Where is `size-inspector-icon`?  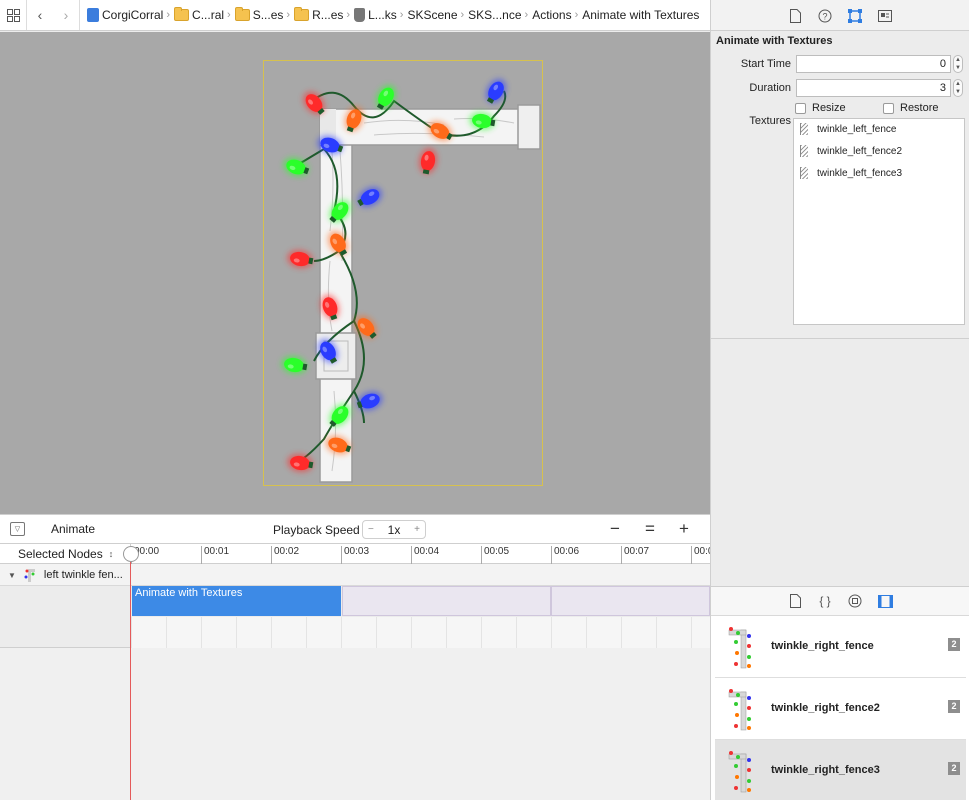 size-inspector-icon is located at coordinates (885, 16).